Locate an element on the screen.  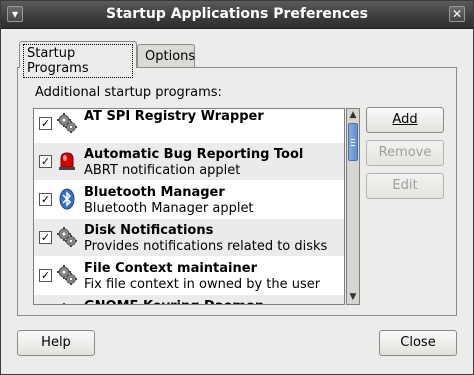
tab-label: Startup Programs is located at coordinates (78, 61).